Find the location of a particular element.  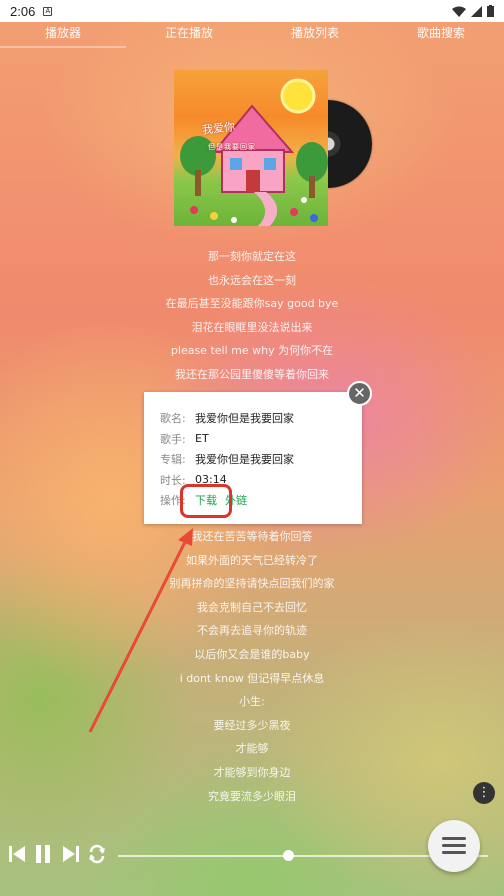

tab-song-search: 歌曲搜索 is located at coordinates (441, 34).